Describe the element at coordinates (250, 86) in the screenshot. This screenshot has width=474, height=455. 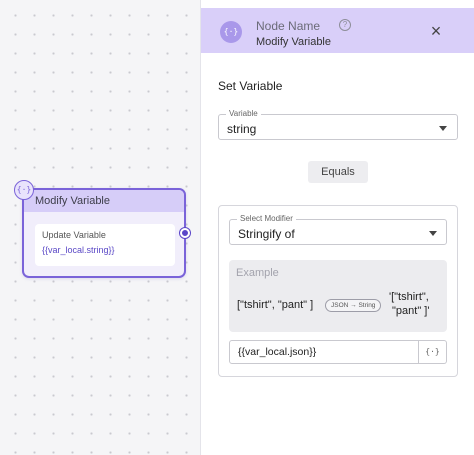
I see `section-title: Set Variable` at that location.